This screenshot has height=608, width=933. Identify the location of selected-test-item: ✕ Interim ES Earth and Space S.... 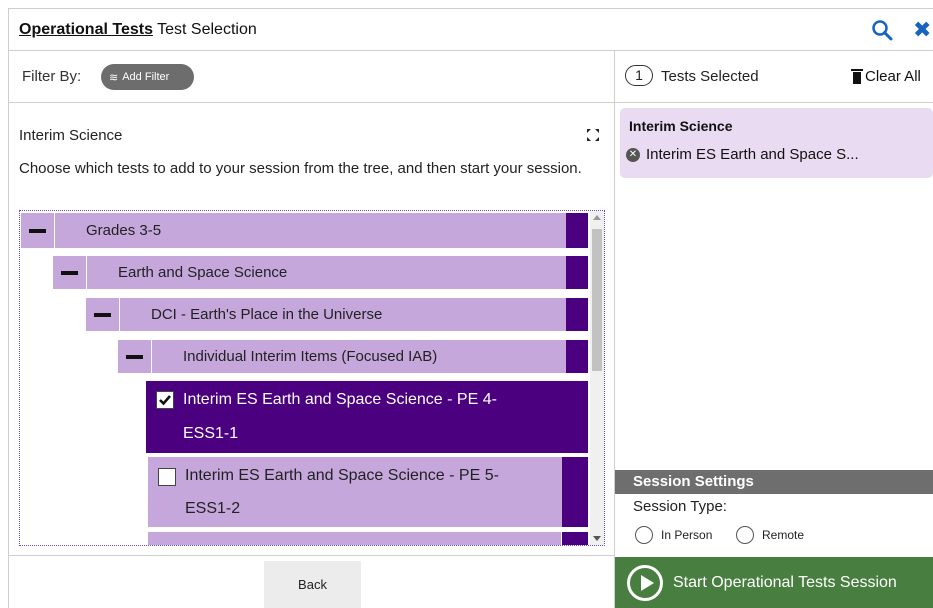
(742, 154).